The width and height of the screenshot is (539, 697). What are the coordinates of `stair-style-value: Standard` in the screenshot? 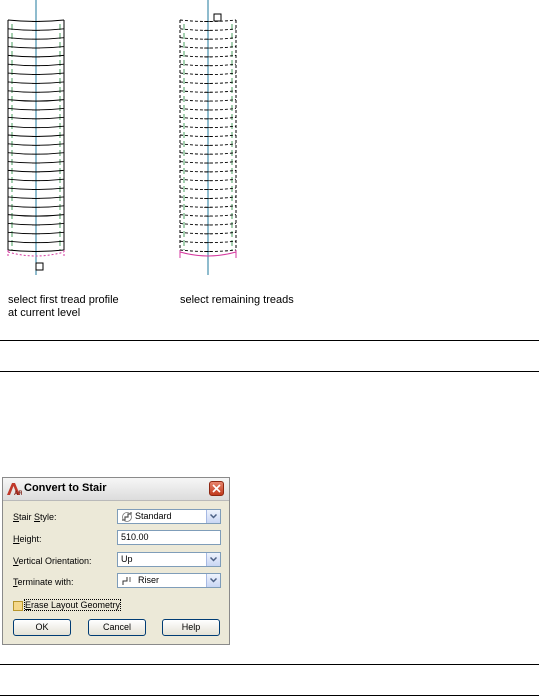 It's located at (153, 516).